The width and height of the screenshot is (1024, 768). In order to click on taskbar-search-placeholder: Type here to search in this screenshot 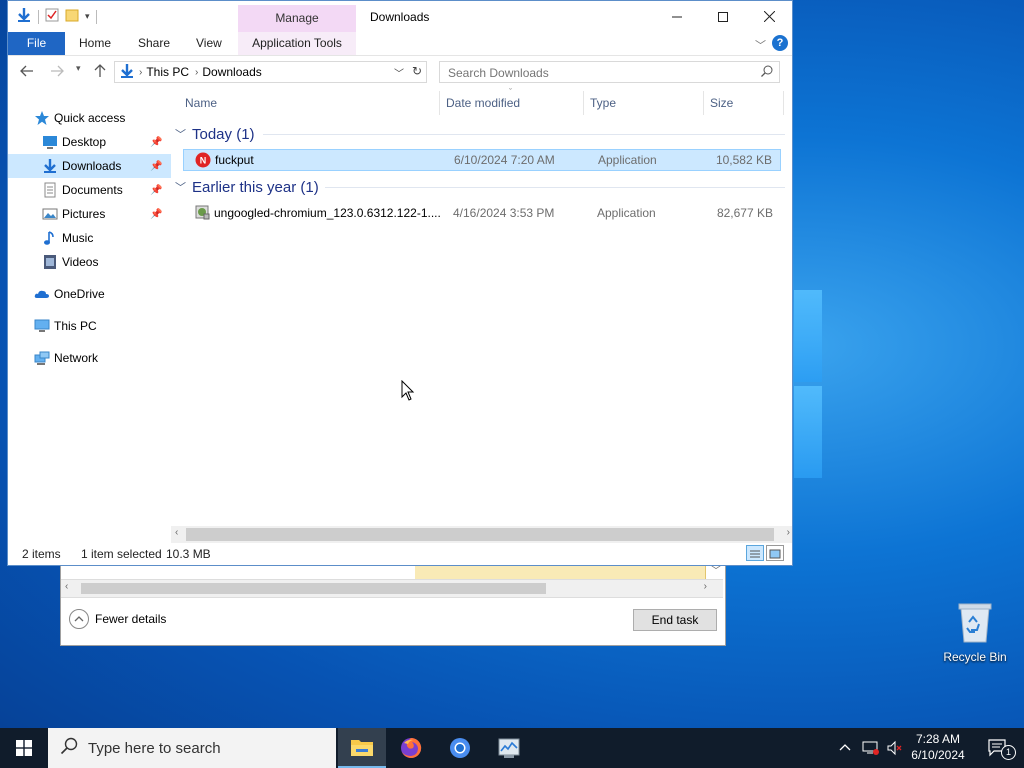, I will do `click(154, 748)`.